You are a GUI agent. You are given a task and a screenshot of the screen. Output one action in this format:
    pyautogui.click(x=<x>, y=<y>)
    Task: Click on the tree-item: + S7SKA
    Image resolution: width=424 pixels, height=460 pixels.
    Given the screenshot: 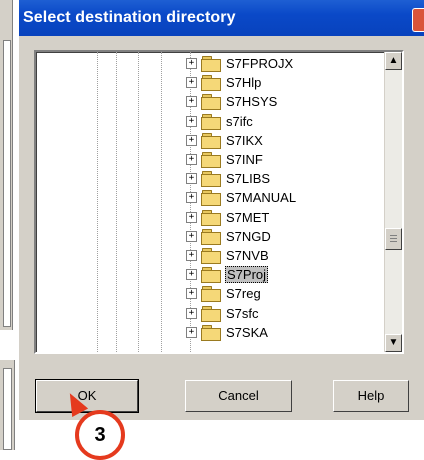 What is the action you would take?
    pyautogui.click(x=241, y=332)
    